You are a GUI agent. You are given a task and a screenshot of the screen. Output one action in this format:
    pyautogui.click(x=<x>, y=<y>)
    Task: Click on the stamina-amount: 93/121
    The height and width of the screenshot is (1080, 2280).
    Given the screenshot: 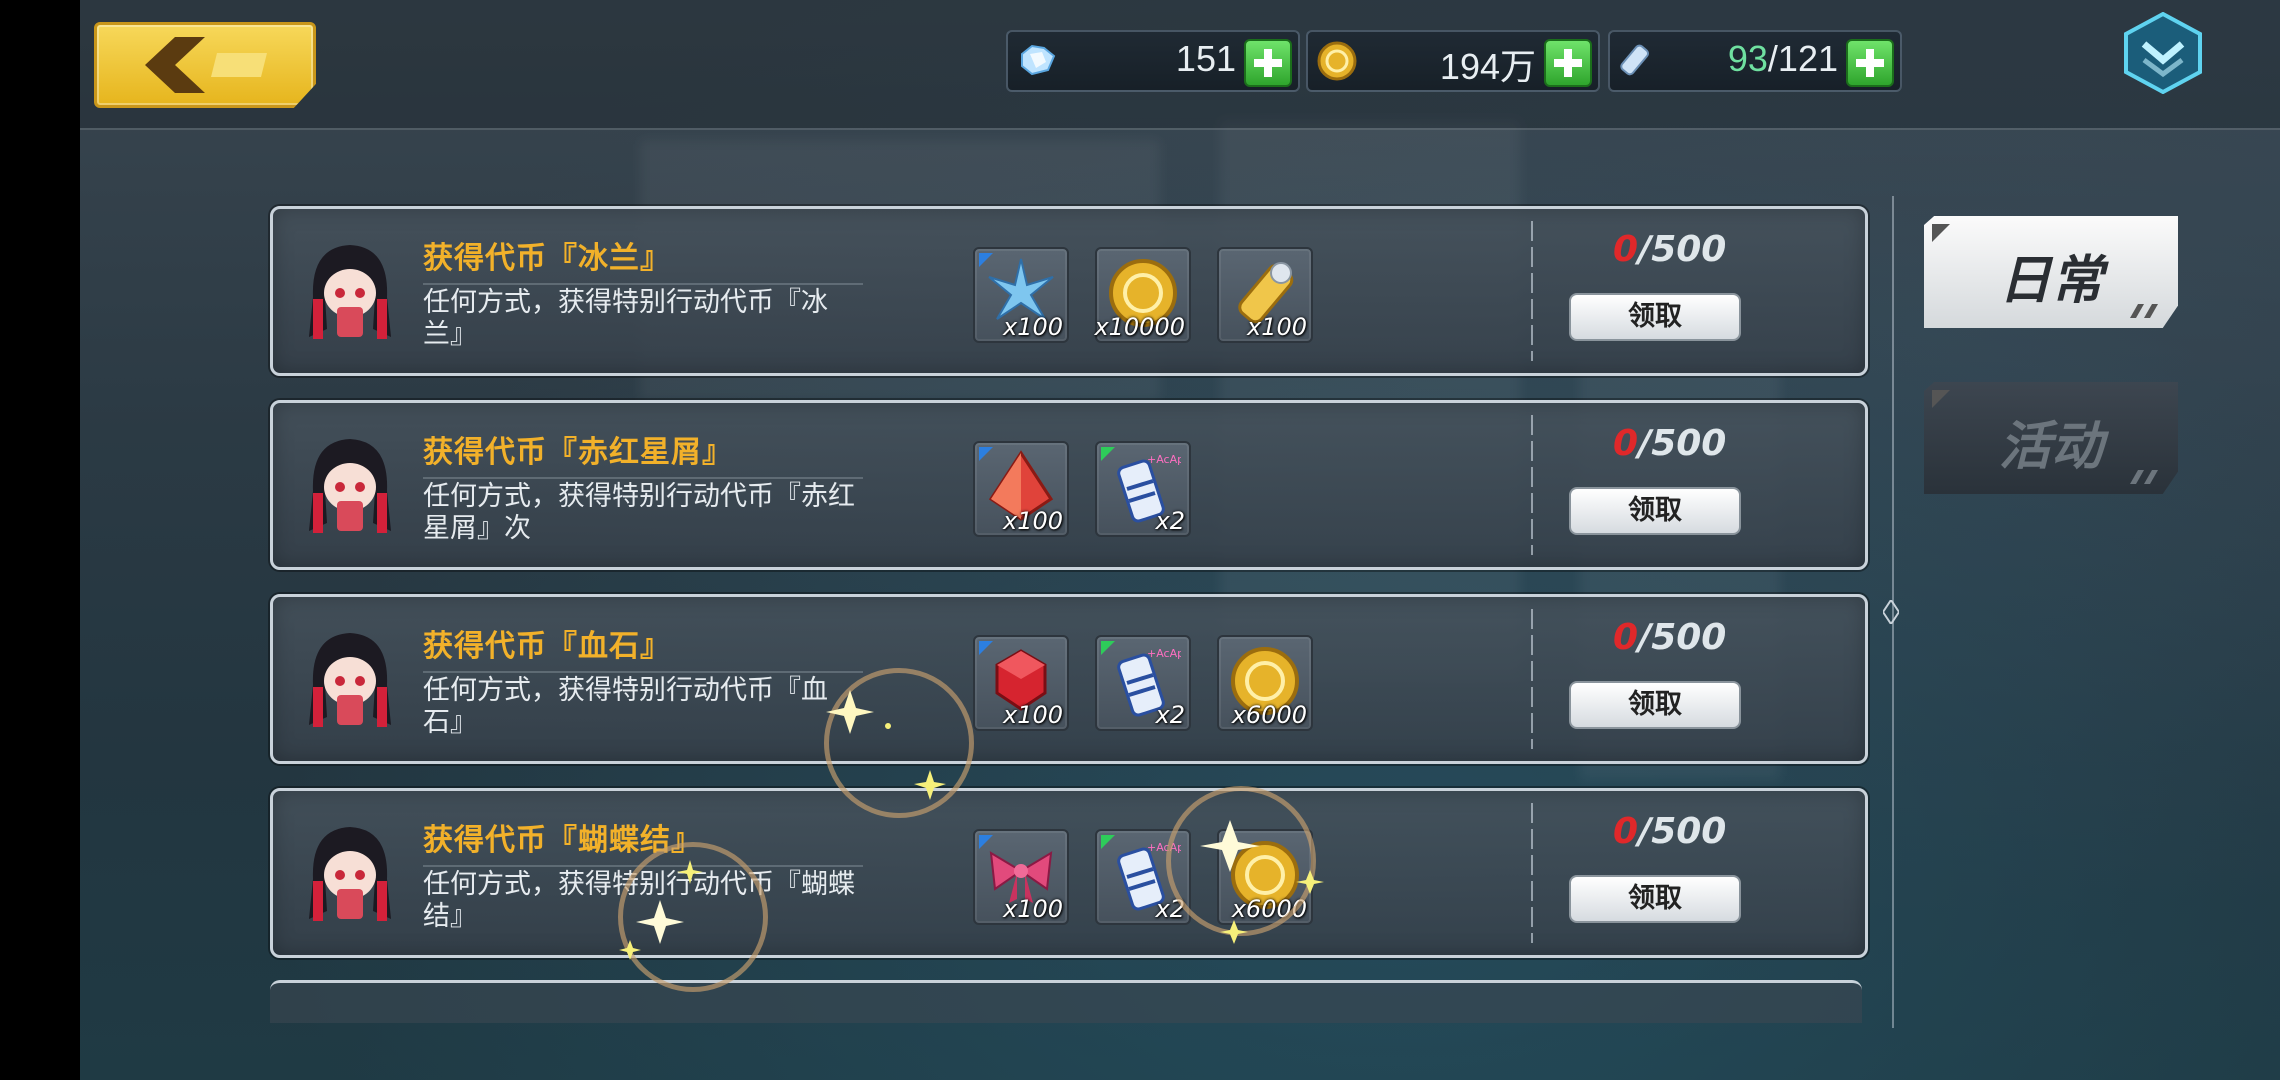 What is the action you would take?
    pyautogui.click(x=1783, y=59)
    